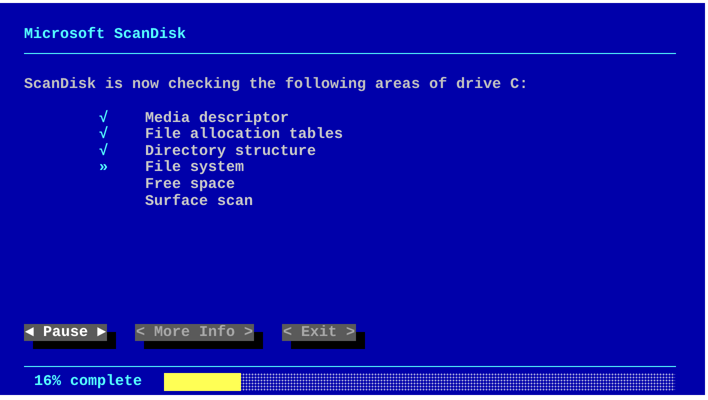  I want to click on dialog-button: < More Info >, so click(194, 333).